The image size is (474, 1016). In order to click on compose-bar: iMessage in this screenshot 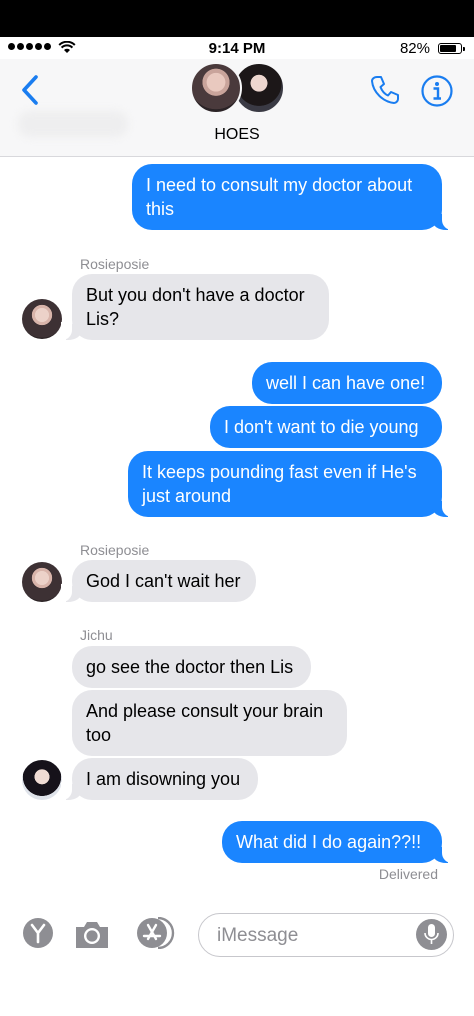, I will do `click(237, 932)`.